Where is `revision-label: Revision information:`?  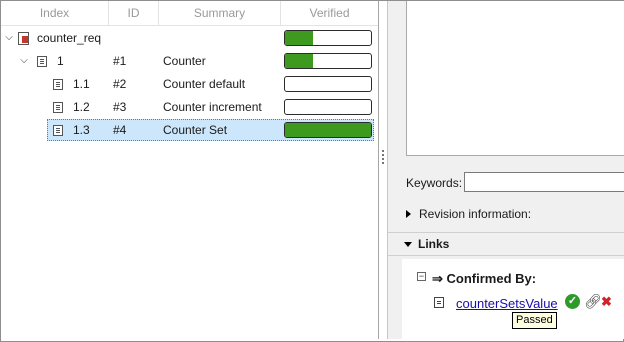
revision-label: Revision information: is located at coordinates (475, 214).